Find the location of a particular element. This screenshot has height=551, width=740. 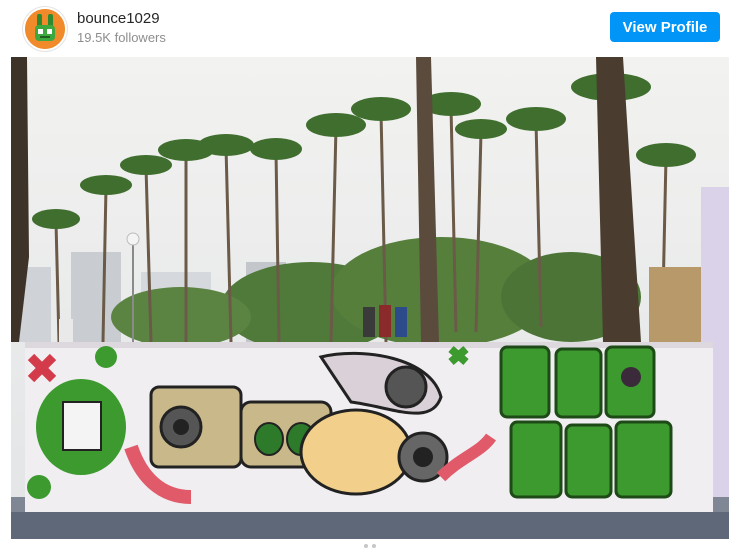

follower-count: 19.5K followers is located at coordinates (121, 37).